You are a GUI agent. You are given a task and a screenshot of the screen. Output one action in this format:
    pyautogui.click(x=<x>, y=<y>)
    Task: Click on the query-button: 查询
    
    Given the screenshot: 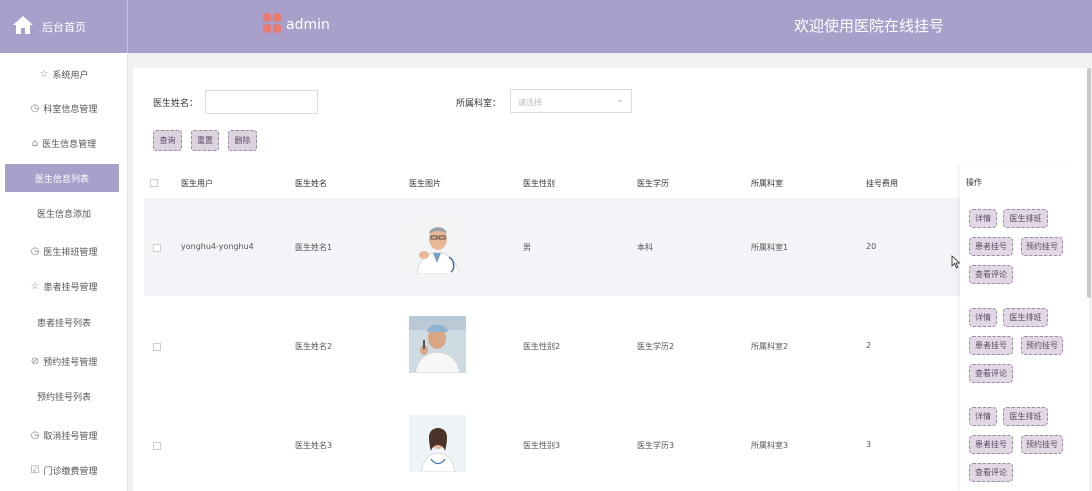 What is the action you would take?
    pyautogui.click(x=167, y=140)
    